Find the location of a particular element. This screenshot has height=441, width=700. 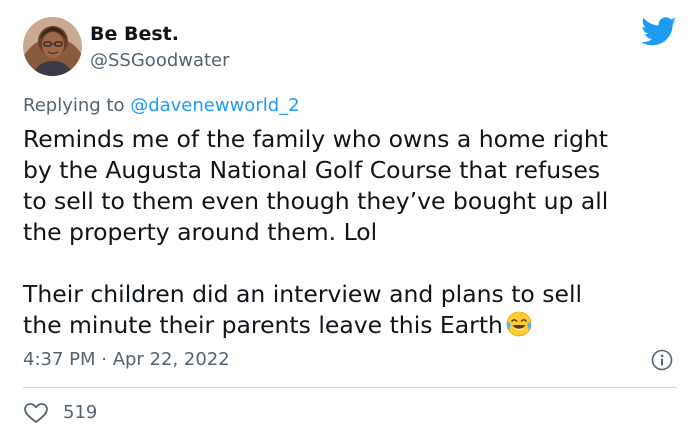

tears-of-joy-emoji-icon is located at coordinates (519, 324).